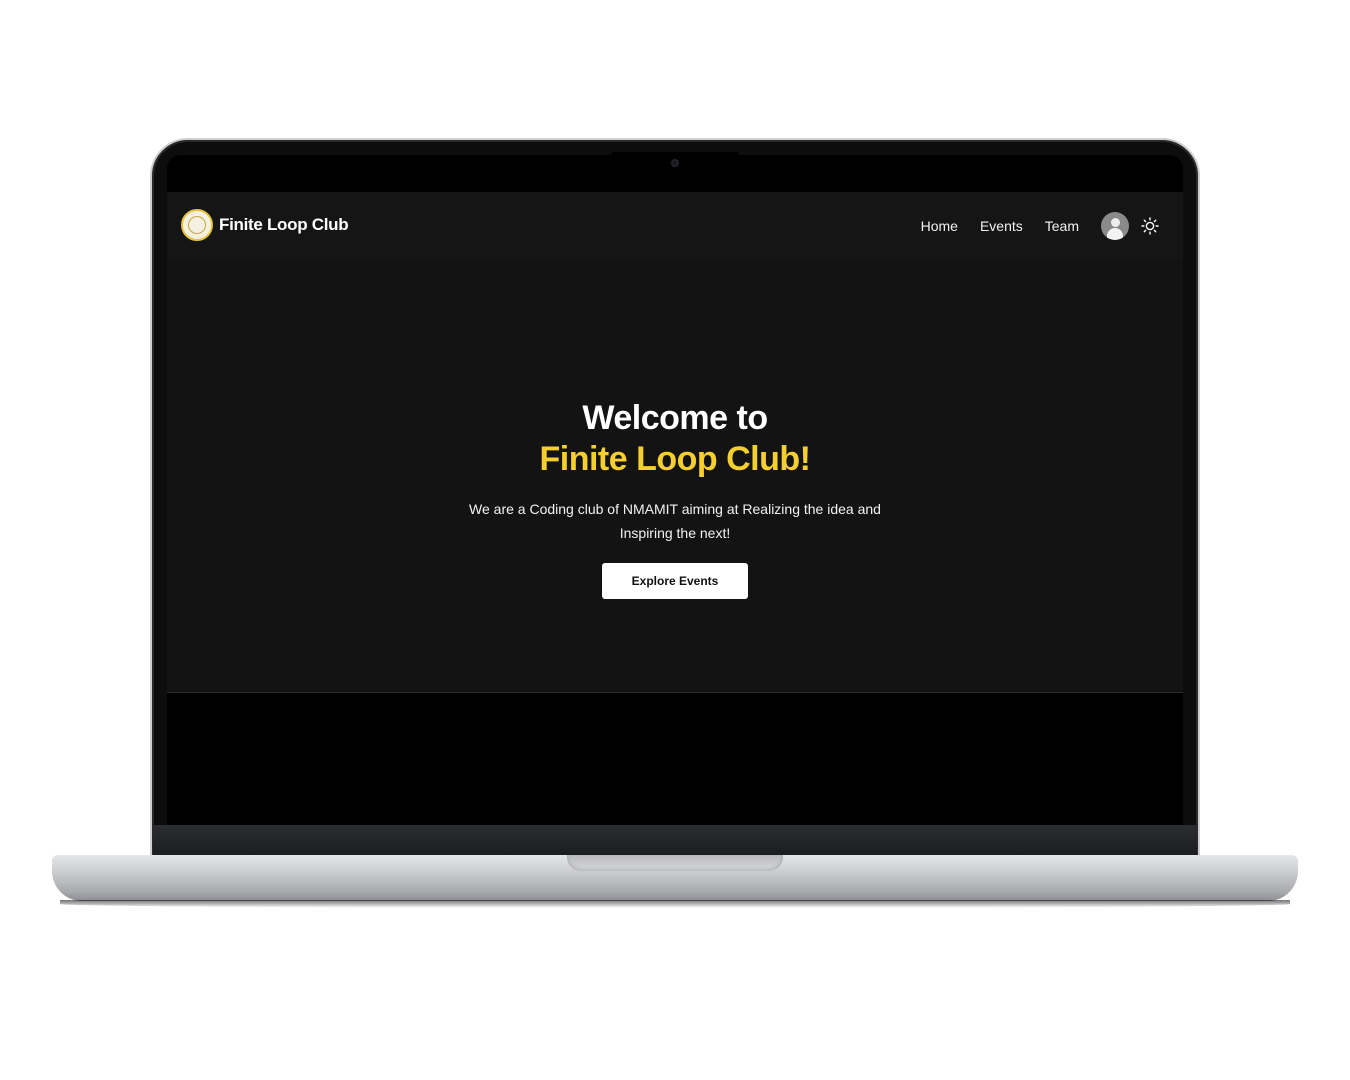  Describe the element at coordinates (675, 418) in the screenshot. I see `hero-title-line1: Welcome to` at that location.